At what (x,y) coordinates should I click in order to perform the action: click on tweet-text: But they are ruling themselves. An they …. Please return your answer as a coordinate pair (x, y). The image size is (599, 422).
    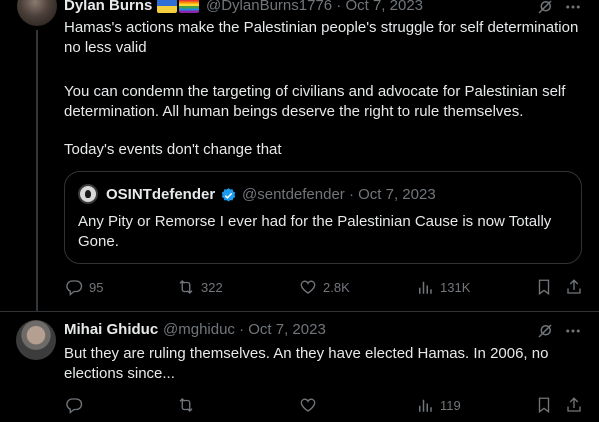
    Looking at the image, I should click on (306, 363).